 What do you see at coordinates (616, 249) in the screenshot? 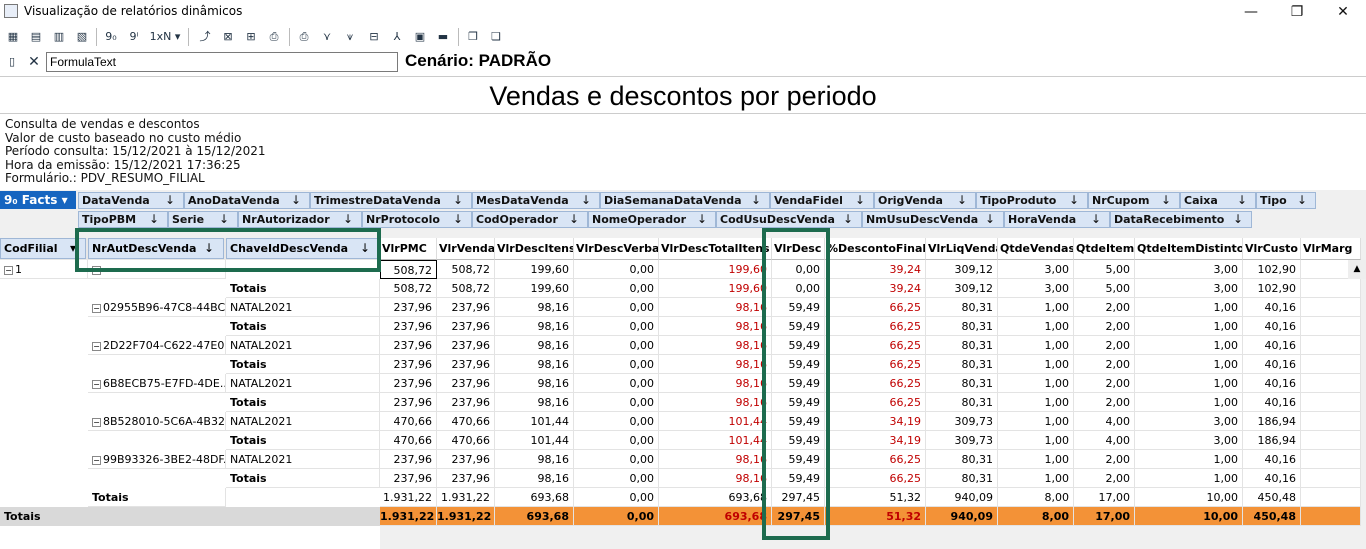
I see `column-header: VlrDescVerba` at bounding box center [616, 249].